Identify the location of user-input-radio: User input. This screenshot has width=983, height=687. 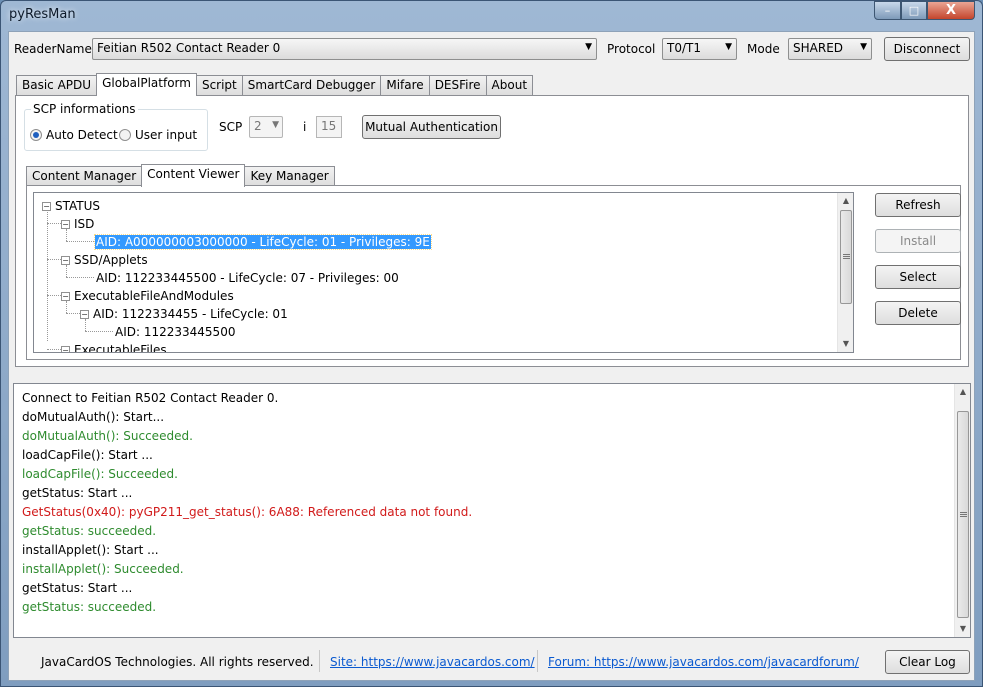
(158, 135).